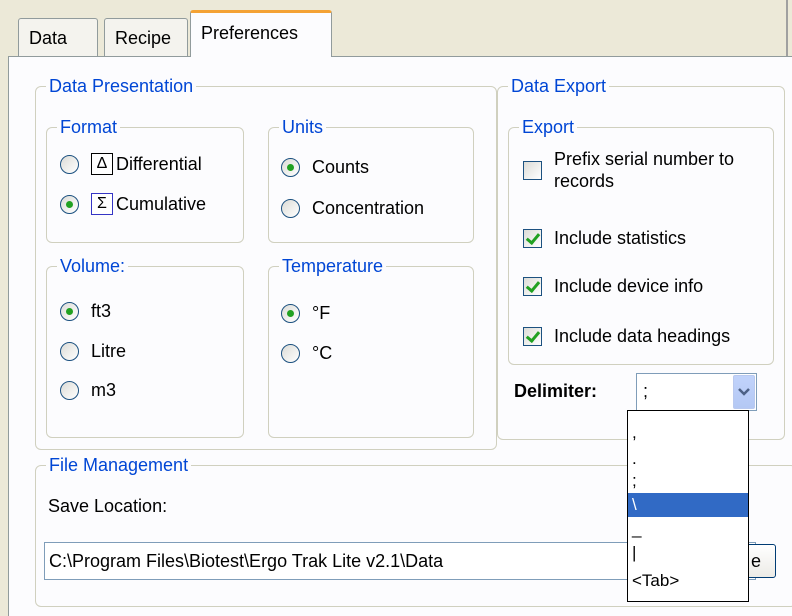 The image size is (792, 616). I want to click on temperature-c-radio, so click(290, 353).